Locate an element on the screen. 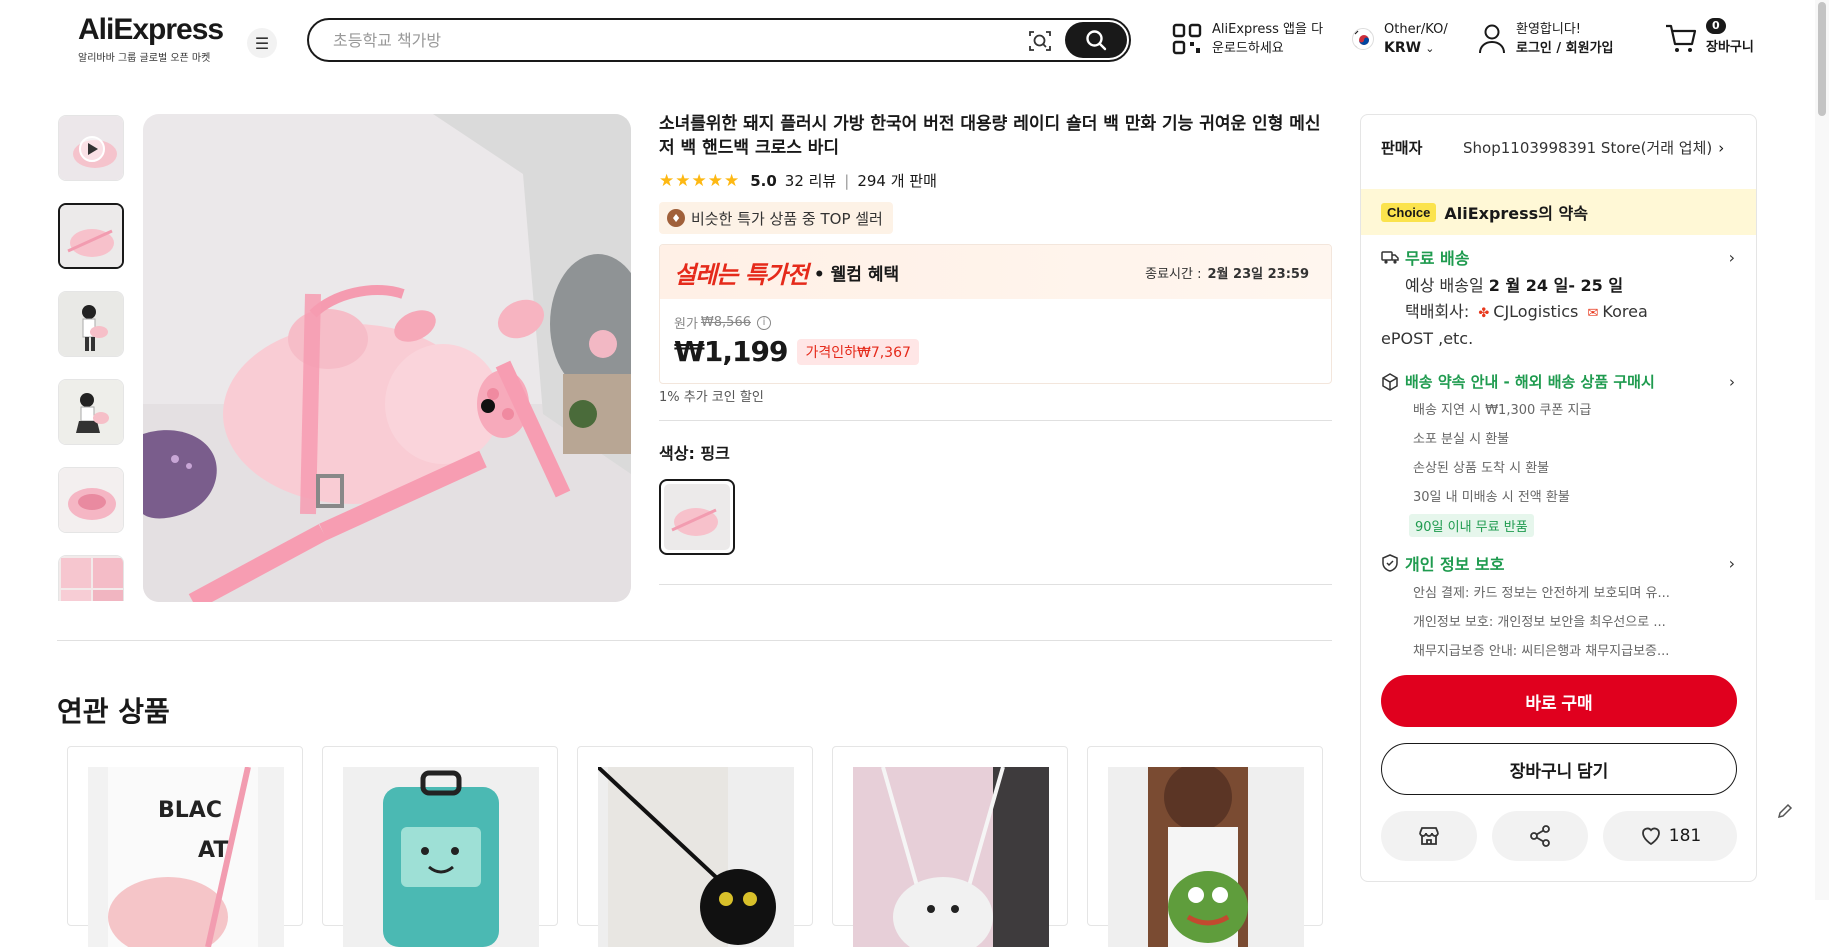 The width and height of the screenshot is (1829, 947). app-text-line2: 운로드하세요 is located at coordinates (1248, 48).